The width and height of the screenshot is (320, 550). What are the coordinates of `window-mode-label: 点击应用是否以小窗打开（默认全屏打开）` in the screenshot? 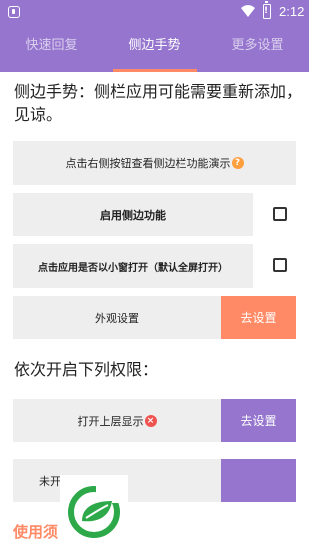 It's located at (133, 268).